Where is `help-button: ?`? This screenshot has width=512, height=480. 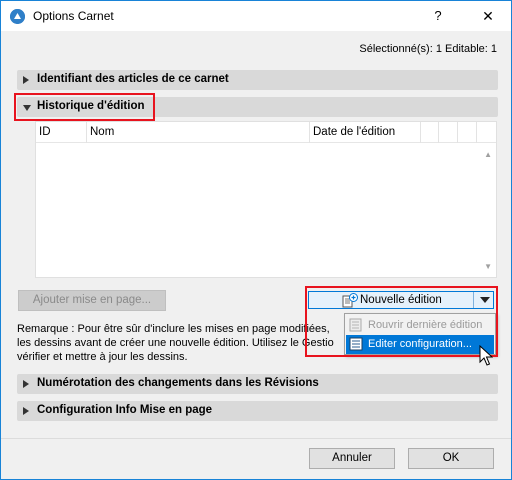
help-button: ? is located at coordinates (438, 16).